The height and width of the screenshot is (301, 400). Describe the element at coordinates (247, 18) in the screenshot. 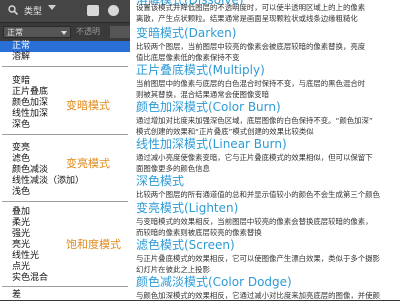

I see `intro-line: 离散，产生点状颗粒。结果通常是画面呈现颗粒状或线条边缘粗糙化` at that location.